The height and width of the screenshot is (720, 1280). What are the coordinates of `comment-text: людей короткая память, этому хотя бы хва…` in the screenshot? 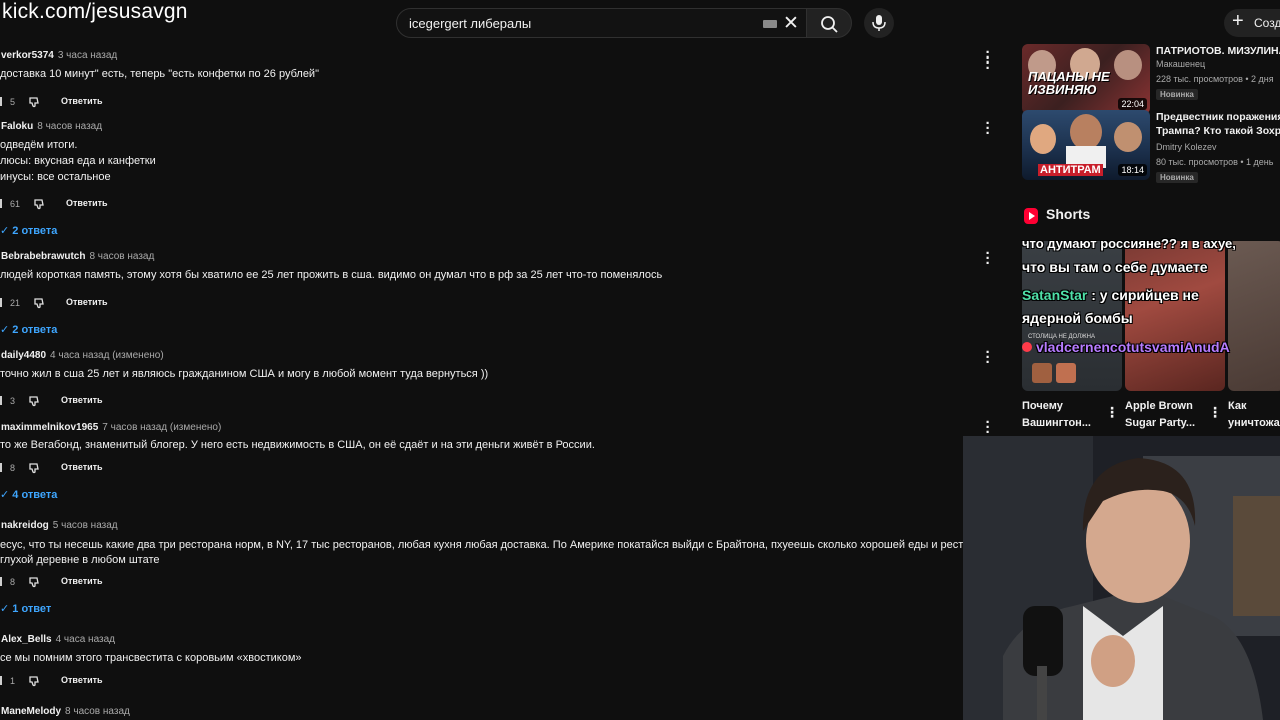 It's located at (331, 275).